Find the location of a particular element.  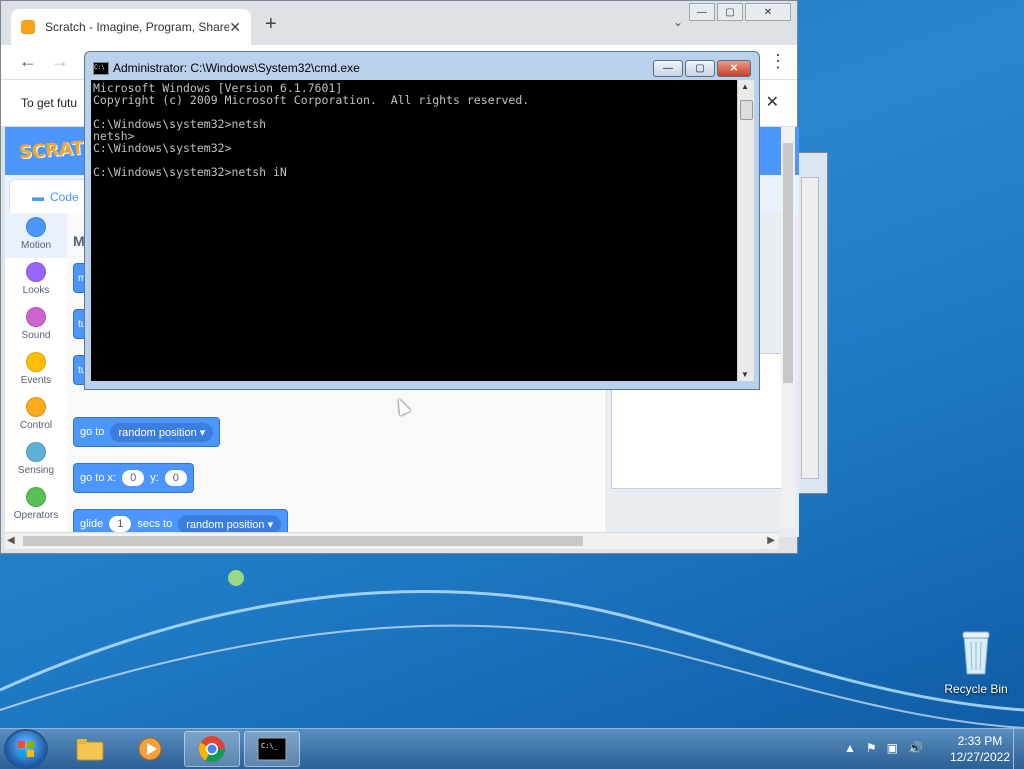

windows-logo-icon is located at coordinates (26, 749).